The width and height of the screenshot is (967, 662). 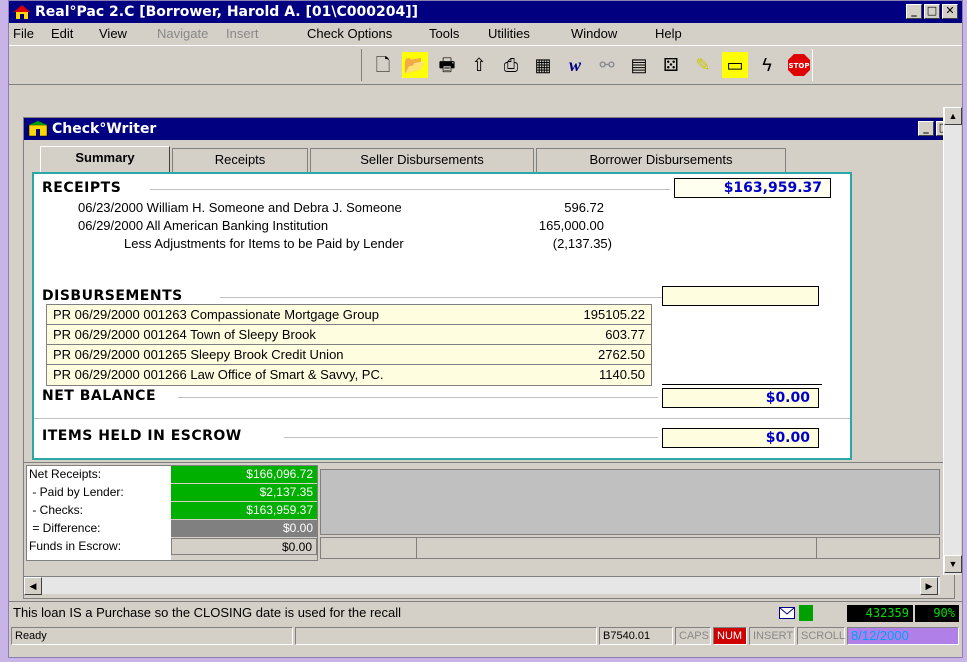 What do you see at coordinates (914, 11) in the screenshot?
I see `minimize-button: _` at bounding box center [914, 11].